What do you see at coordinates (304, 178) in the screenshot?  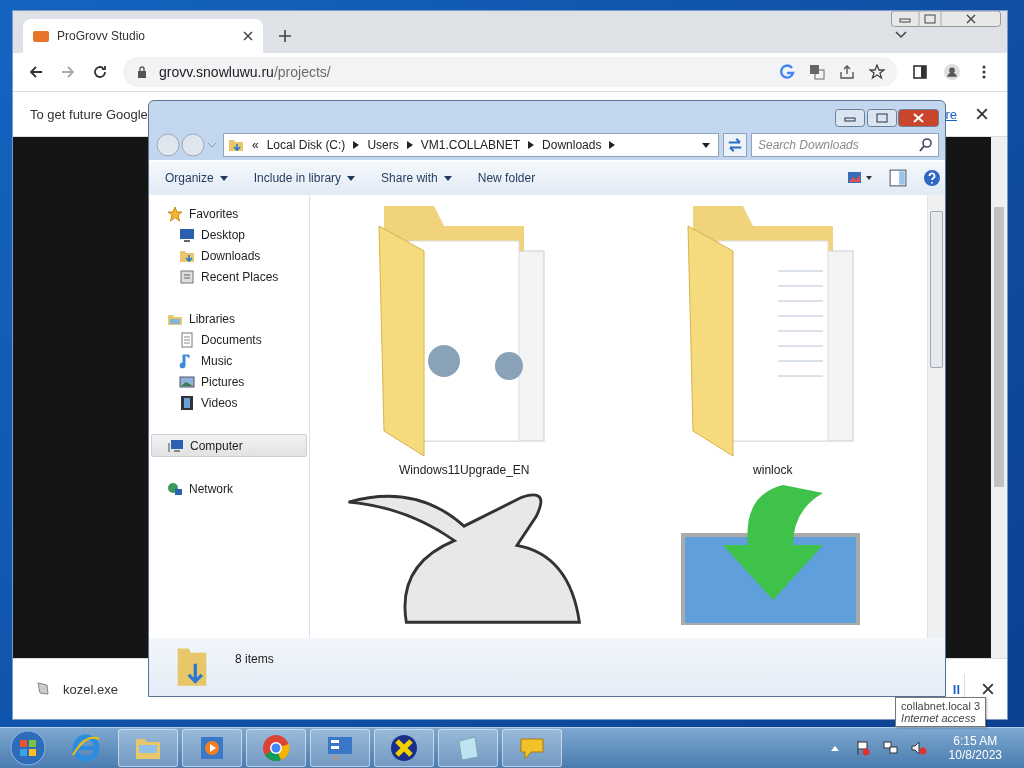 I see `toolbar-button: Include in library` at bounding box center [304, 178].